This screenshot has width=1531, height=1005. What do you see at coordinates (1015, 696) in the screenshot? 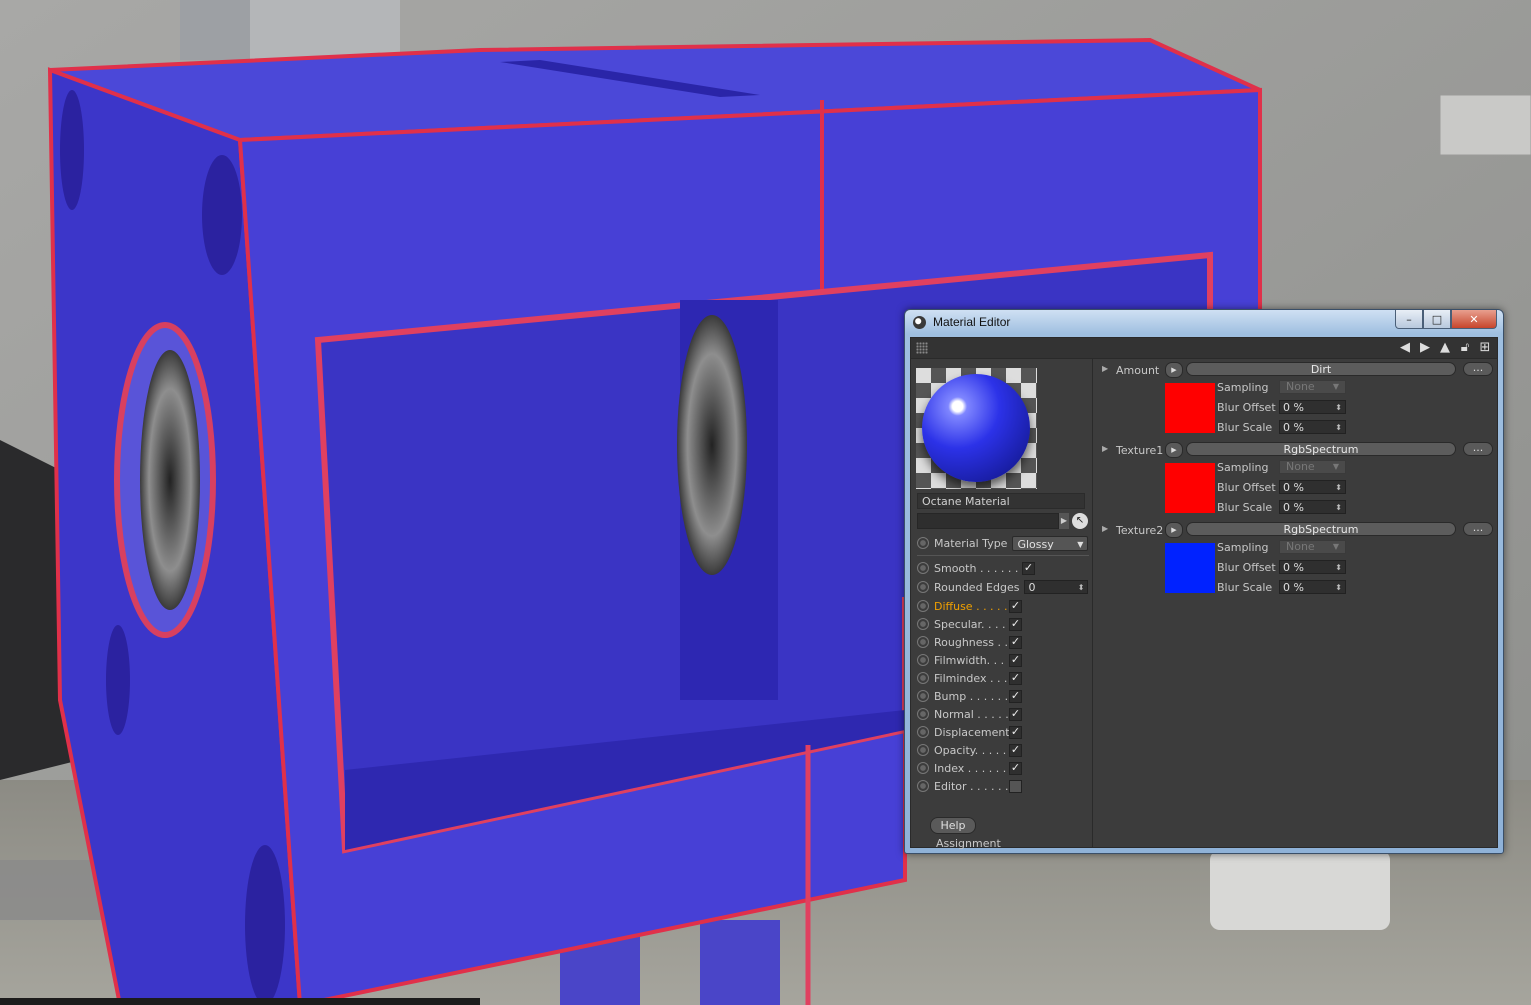
I see `bump-checkbox: ✓` at bounding box center [1015, 696].